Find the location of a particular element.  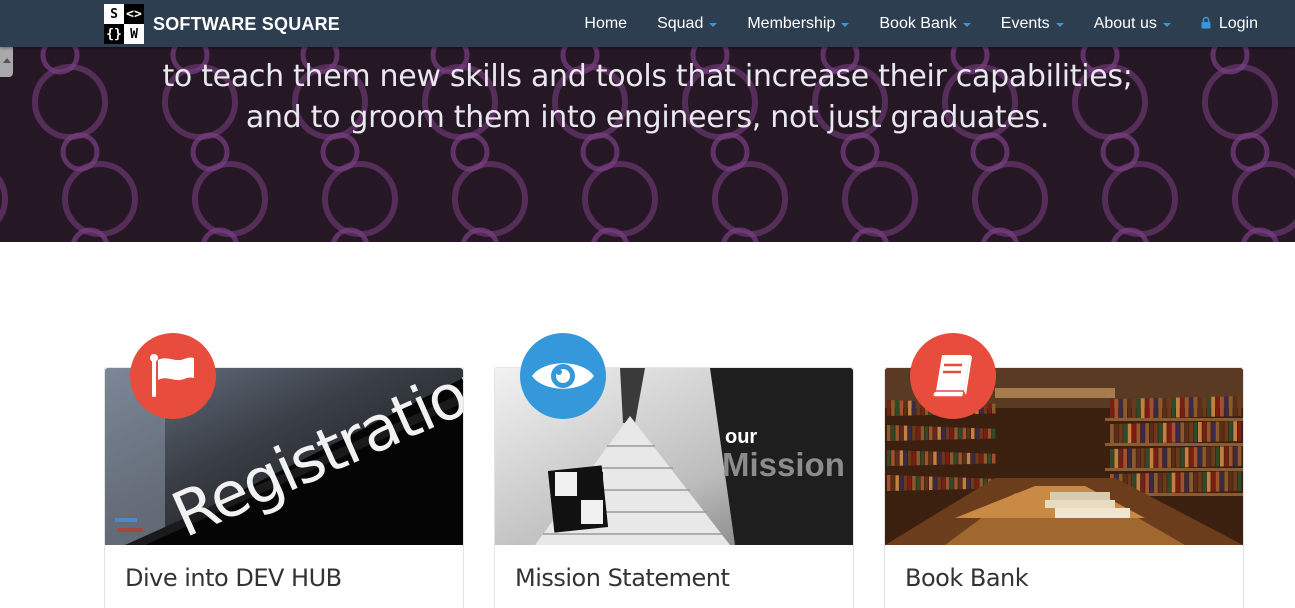

book-badge is located at coordinates (953, 376).